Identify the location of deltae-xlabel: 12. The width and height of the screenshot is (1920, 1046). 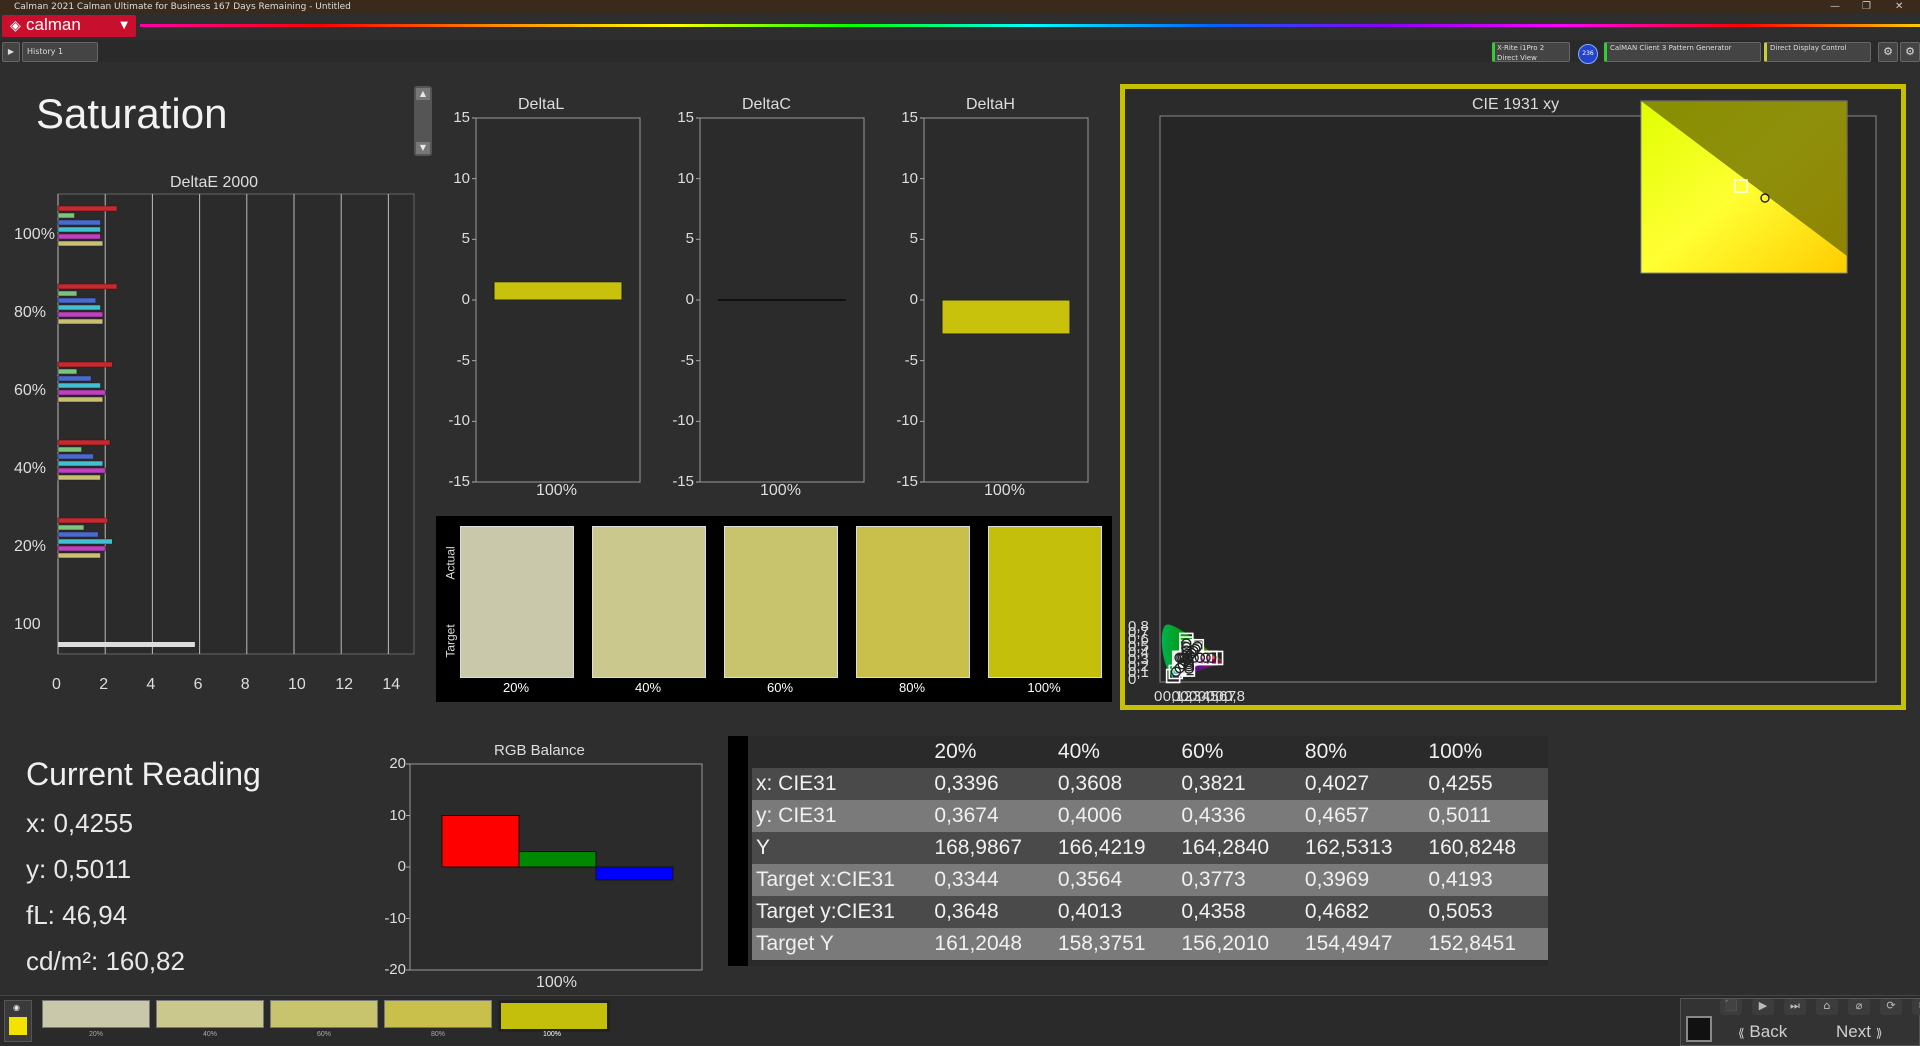
(344, 684).